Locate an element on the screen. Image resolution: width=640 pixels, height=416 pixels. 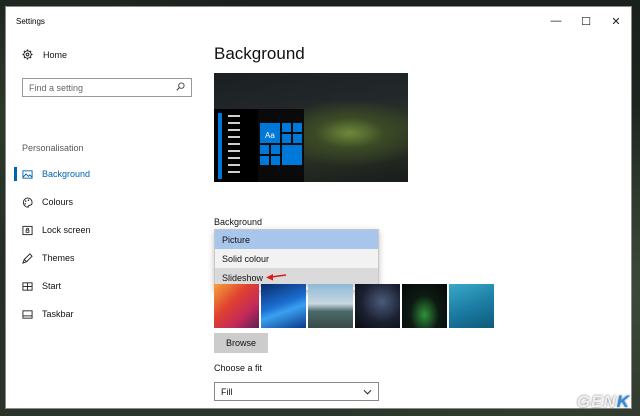
sidebar-item-taskbar: Taskbar is located at coordinates (106, 314).